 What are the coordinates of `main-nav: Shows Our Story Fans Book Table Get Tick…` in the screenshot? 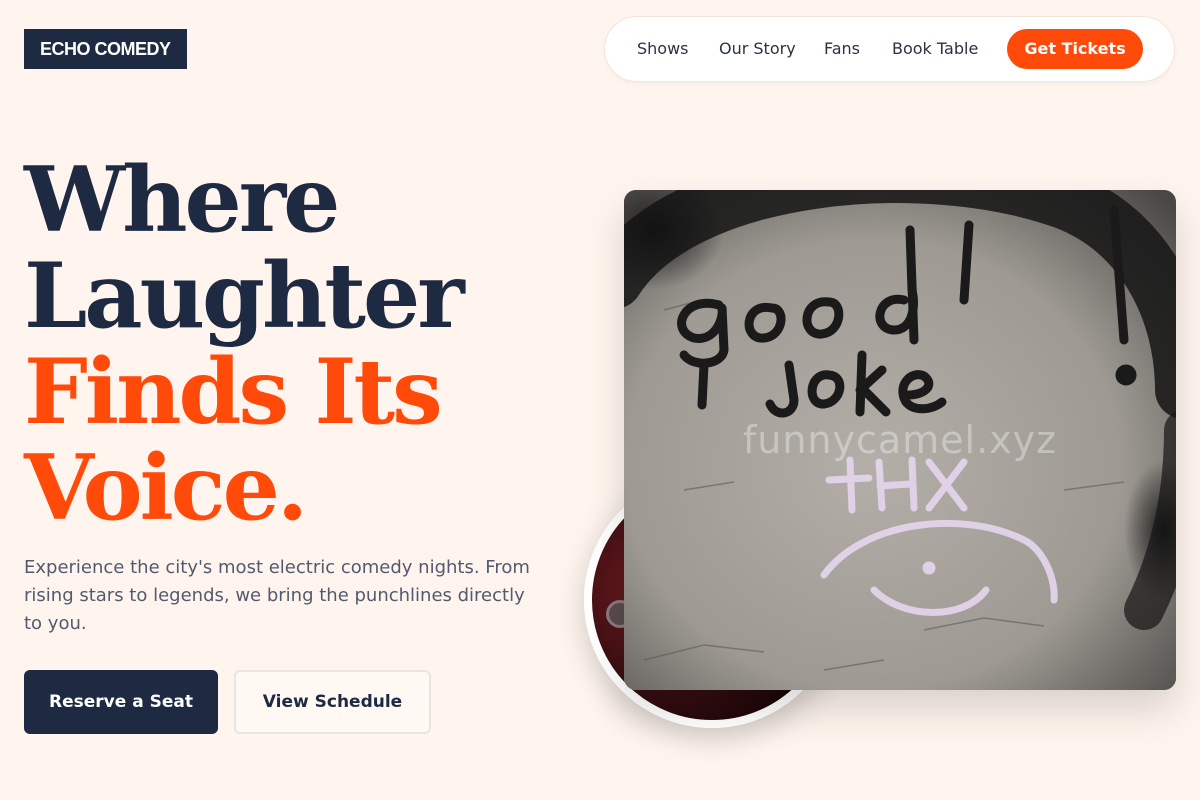 It's located at (889, 49).